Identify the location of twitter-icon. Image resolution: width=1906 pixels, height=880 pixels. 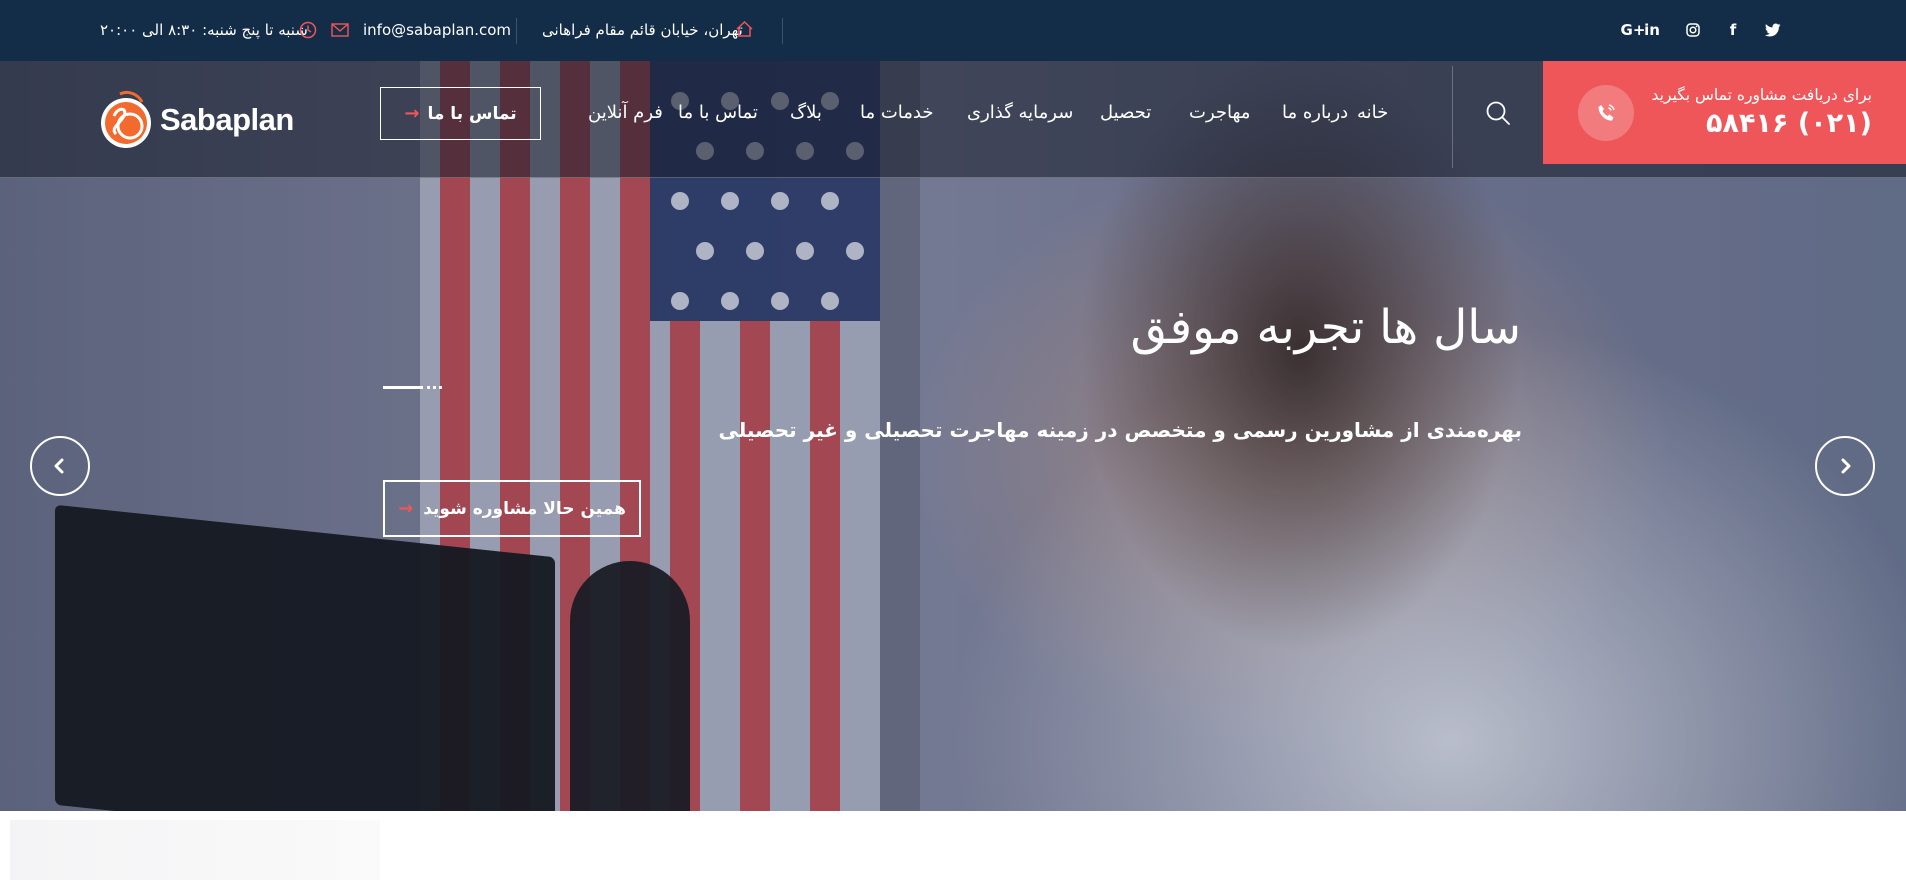
(1773, 30).